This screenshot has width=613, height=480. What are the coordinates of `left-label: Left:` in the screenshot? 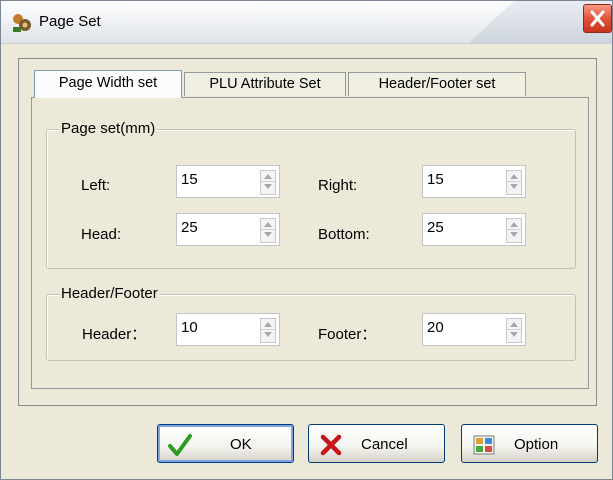 It's located at (96, 185).